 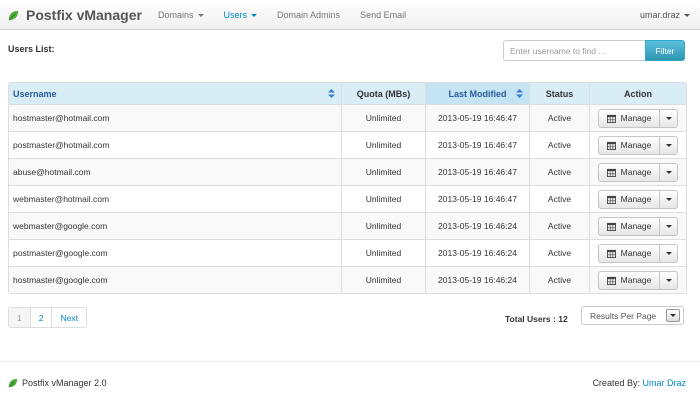 I want to click on column-header-quota: Quota (MBs), so click(x=383, y=93).